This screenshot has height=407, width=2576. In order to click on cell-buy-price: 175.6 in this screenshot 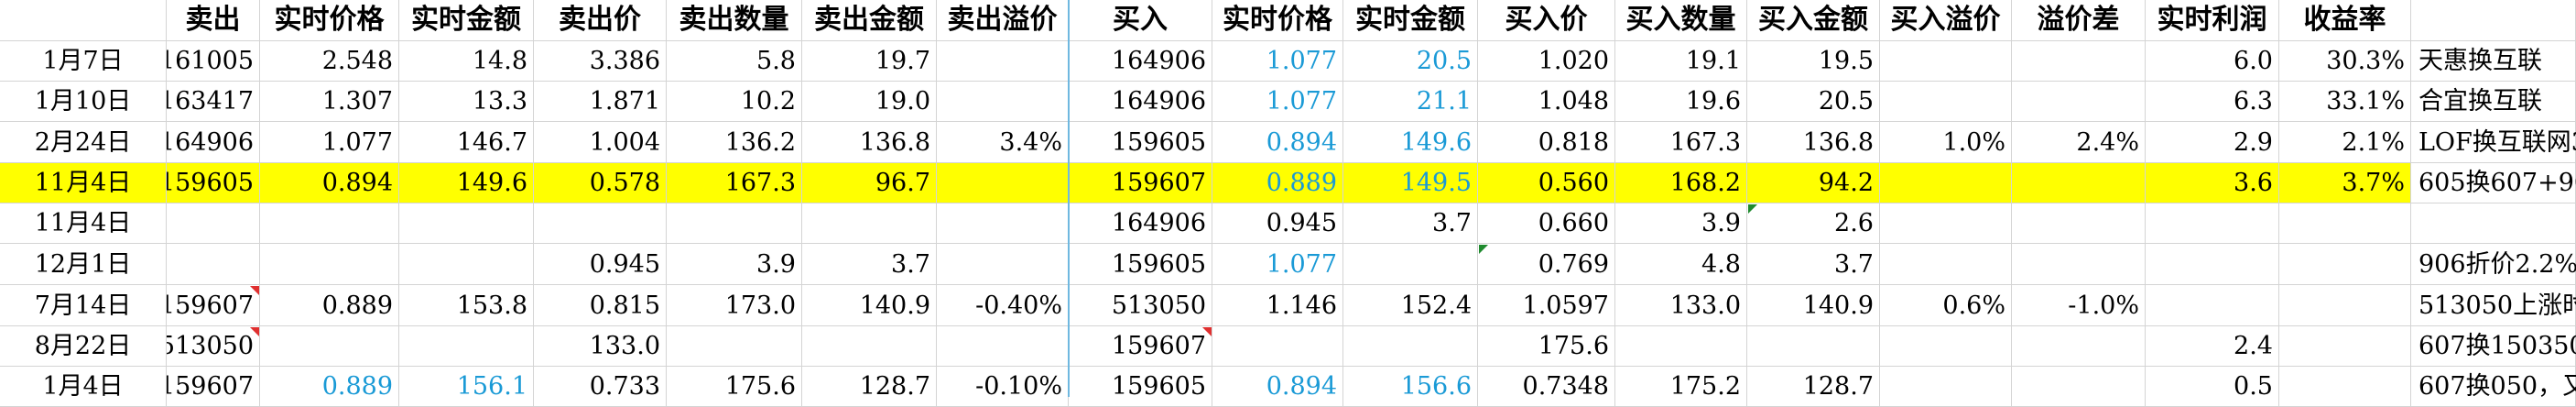, I will do `click(1546, 346)`.